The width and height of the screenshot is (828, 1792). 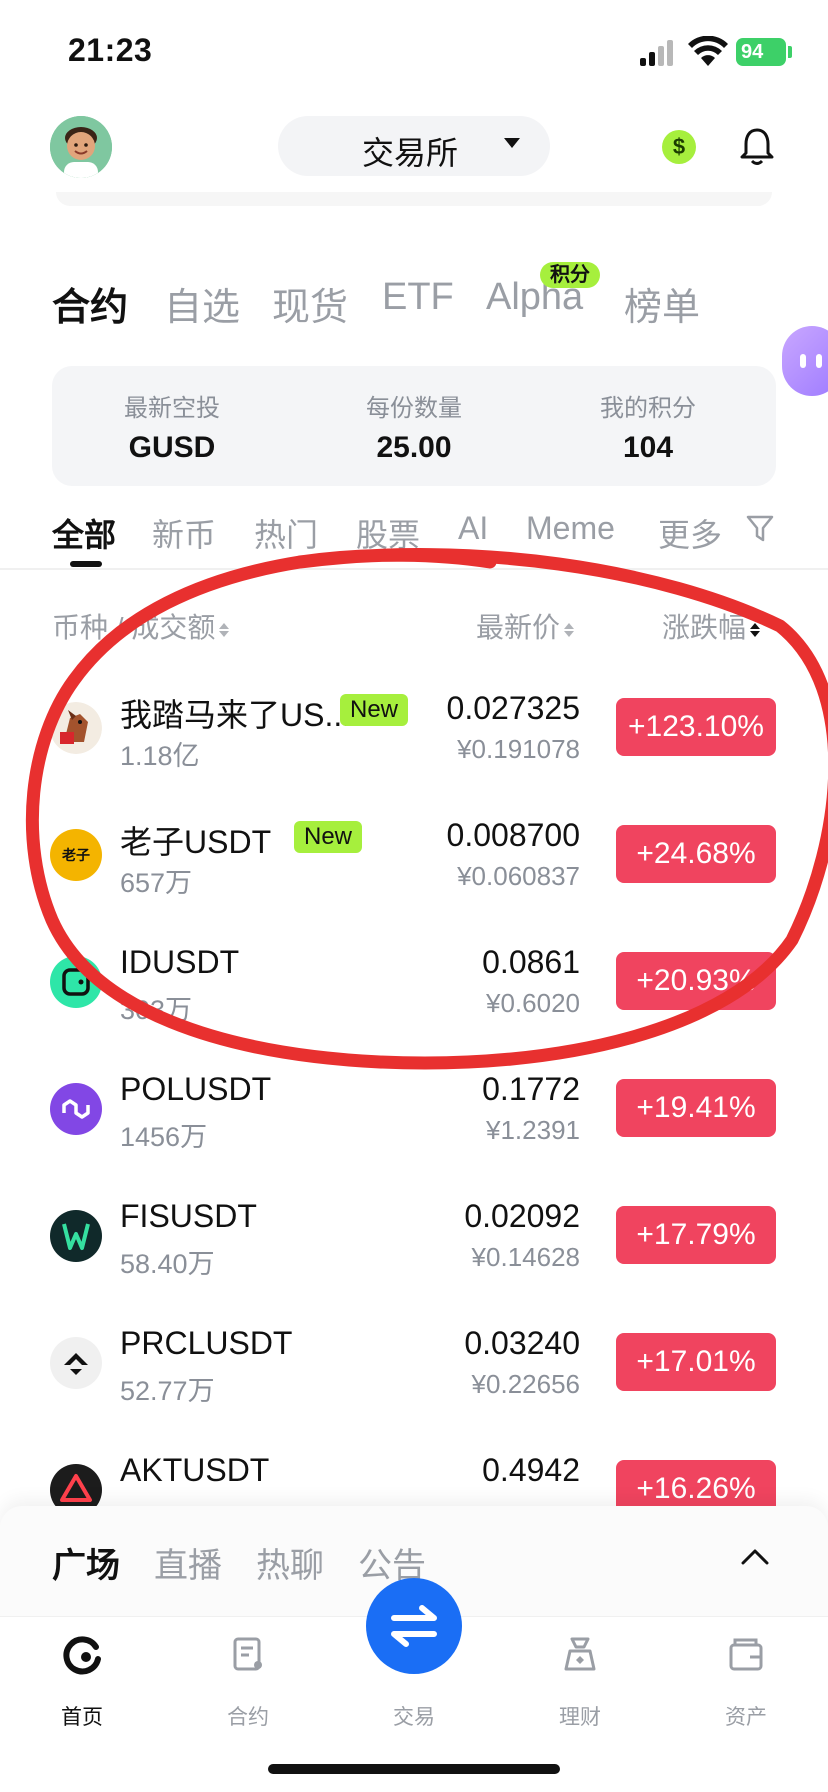 I want to click on exchange-selector: 交易所, so click(x=414, y=146).